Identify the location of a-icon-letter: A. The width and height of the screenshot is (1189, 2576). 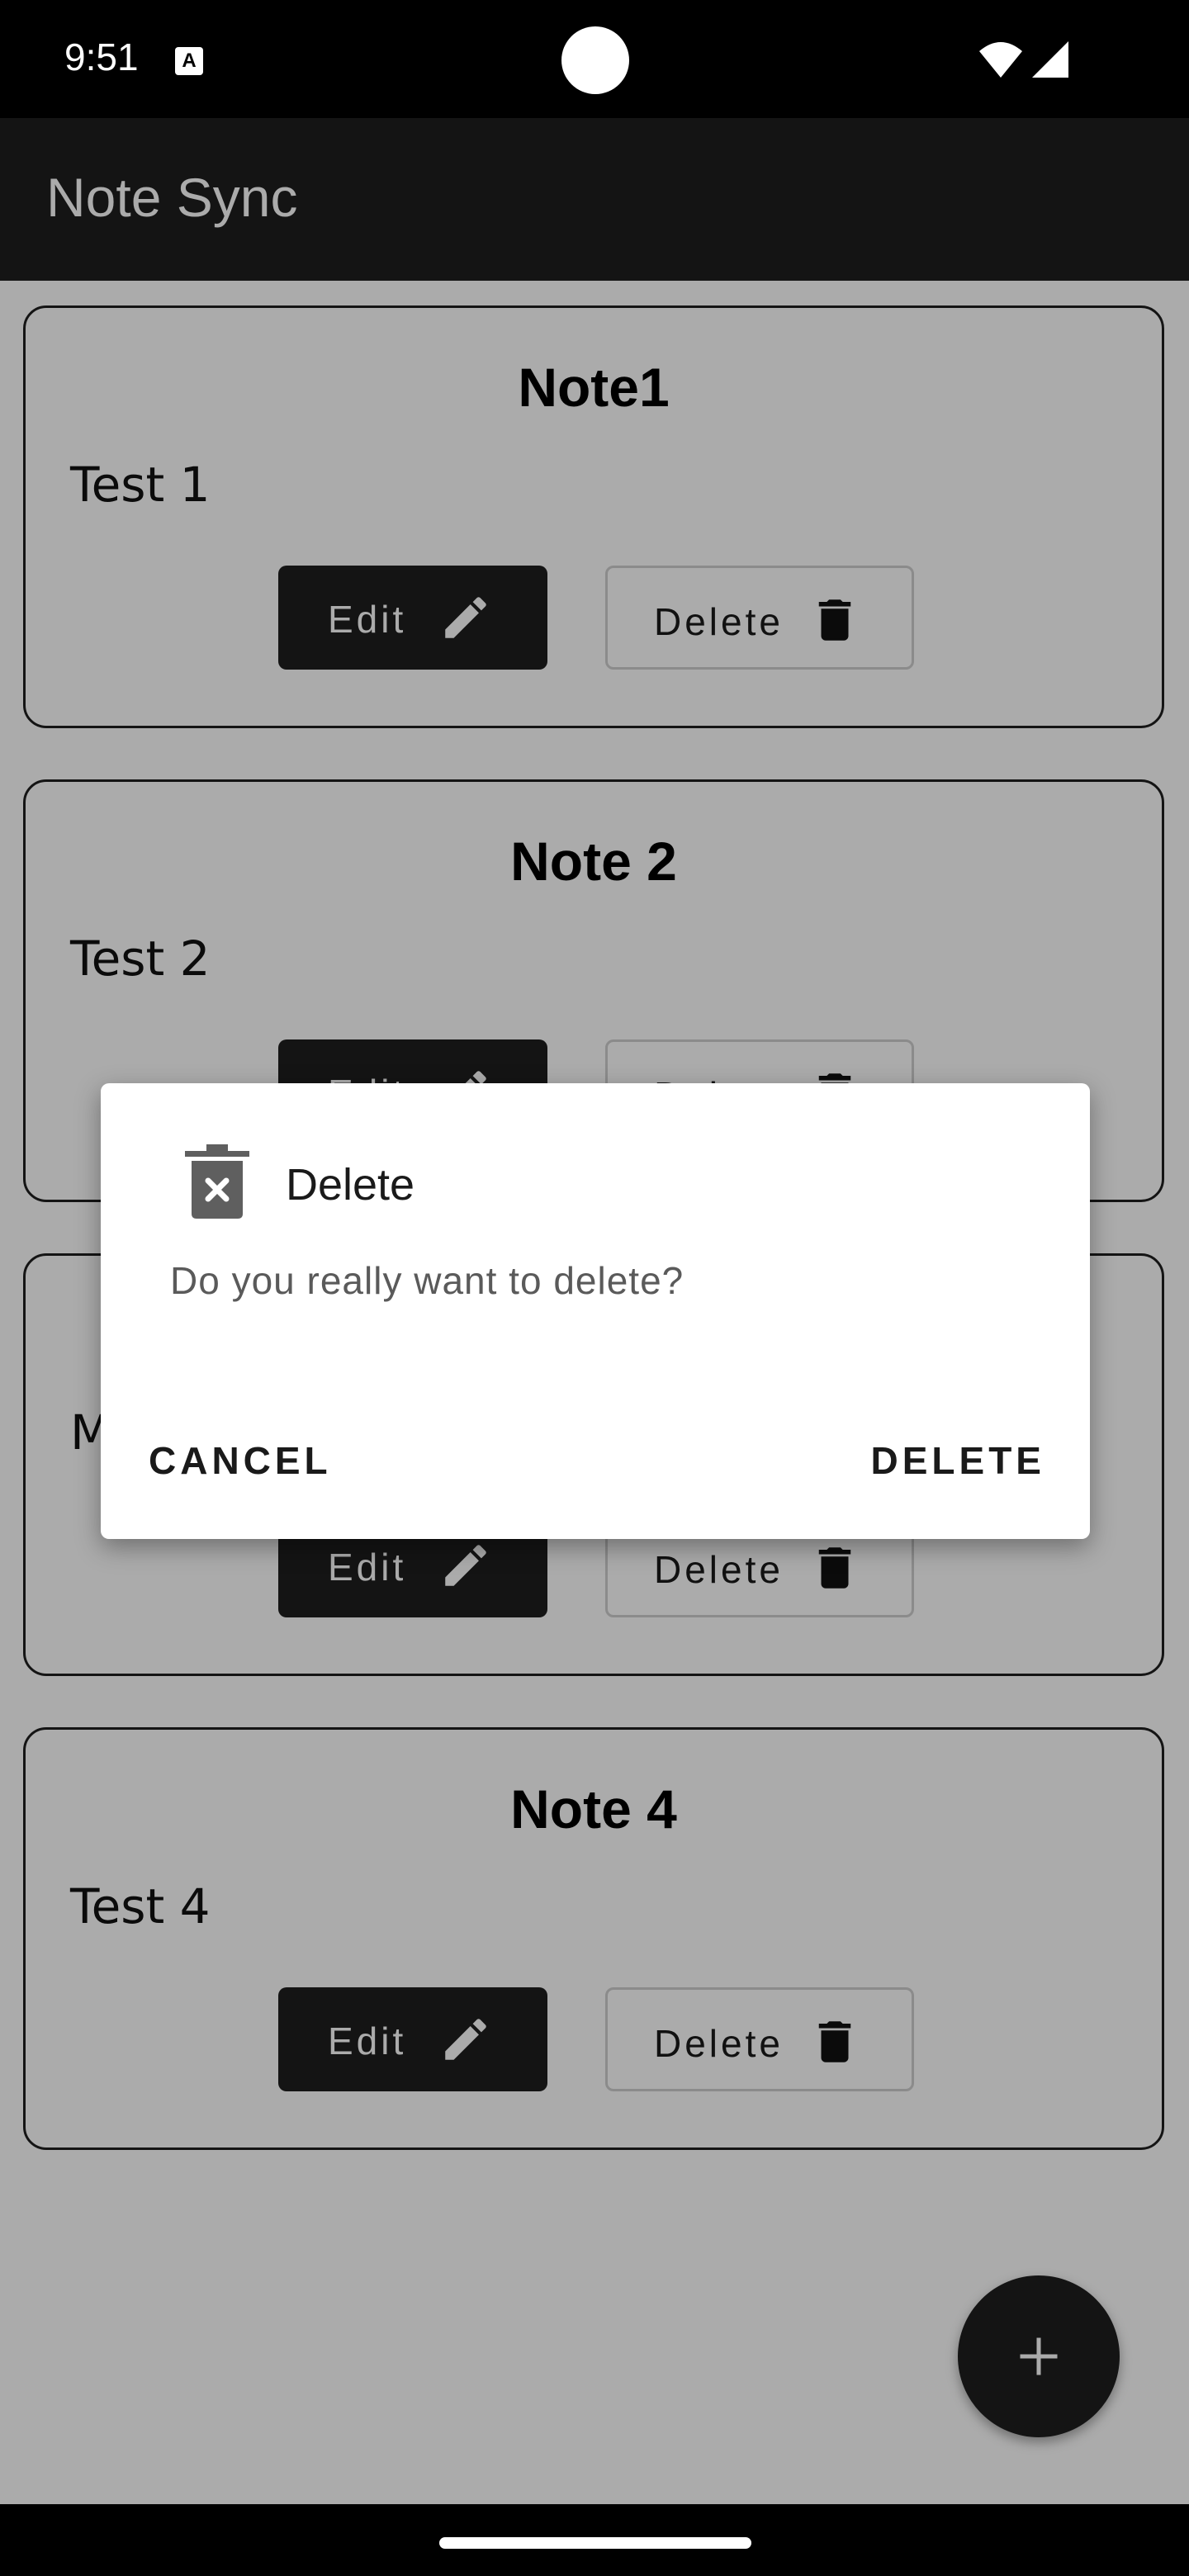
(189, 61).